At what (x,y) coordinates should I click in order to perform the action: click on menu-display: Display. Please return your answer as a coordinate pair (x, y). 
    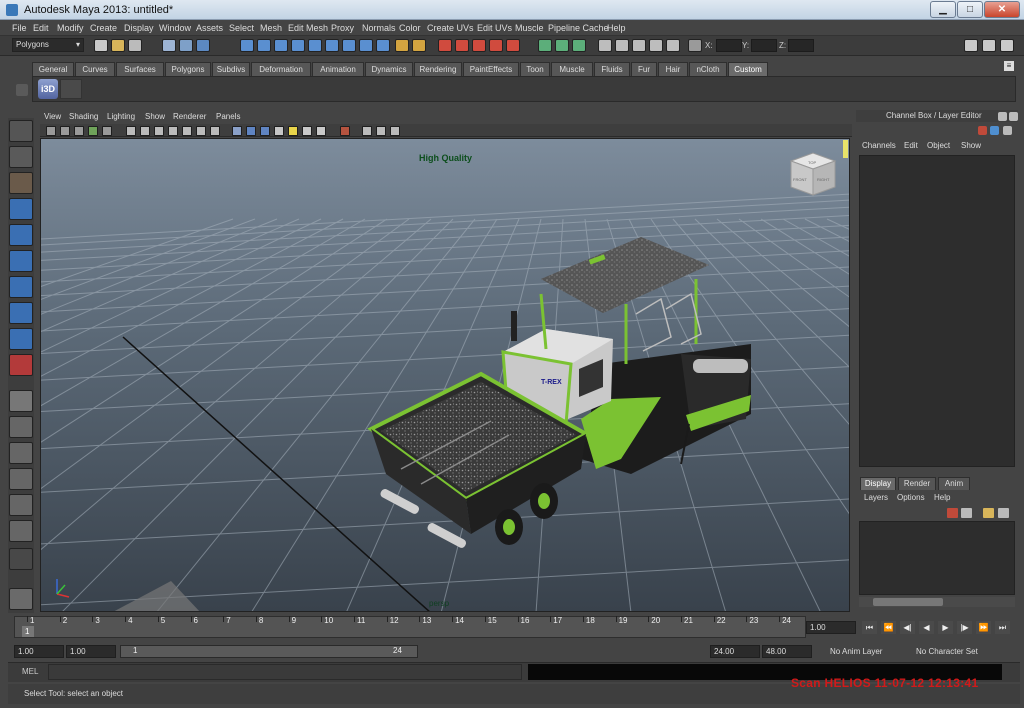
    Looking at the image, I should click on (139, 28).